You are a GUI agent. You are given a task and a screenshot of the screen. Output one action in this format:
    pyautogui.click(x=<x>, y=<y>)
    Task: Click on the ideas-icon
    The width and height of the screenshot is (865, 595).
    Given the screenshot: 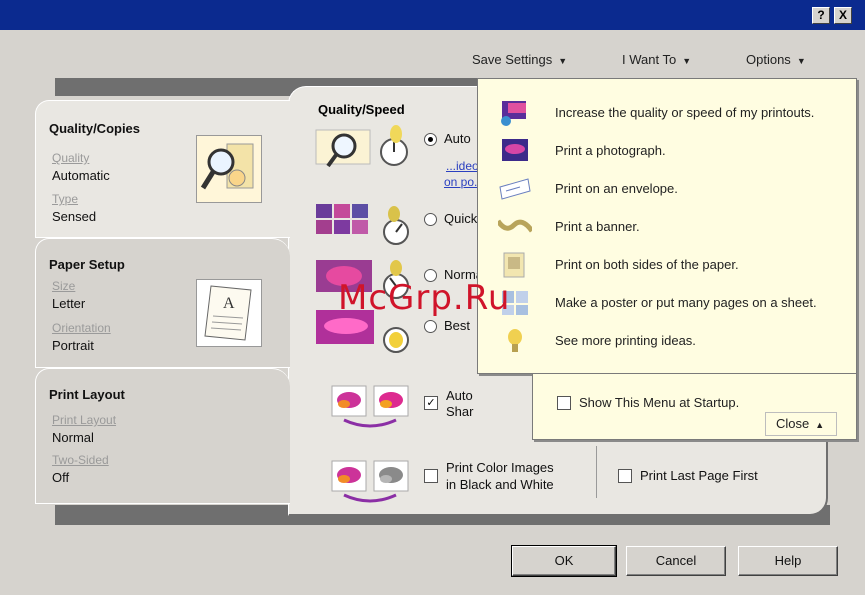 What is the action you would take?
    pyautogui.click(x=515, y=341)
    